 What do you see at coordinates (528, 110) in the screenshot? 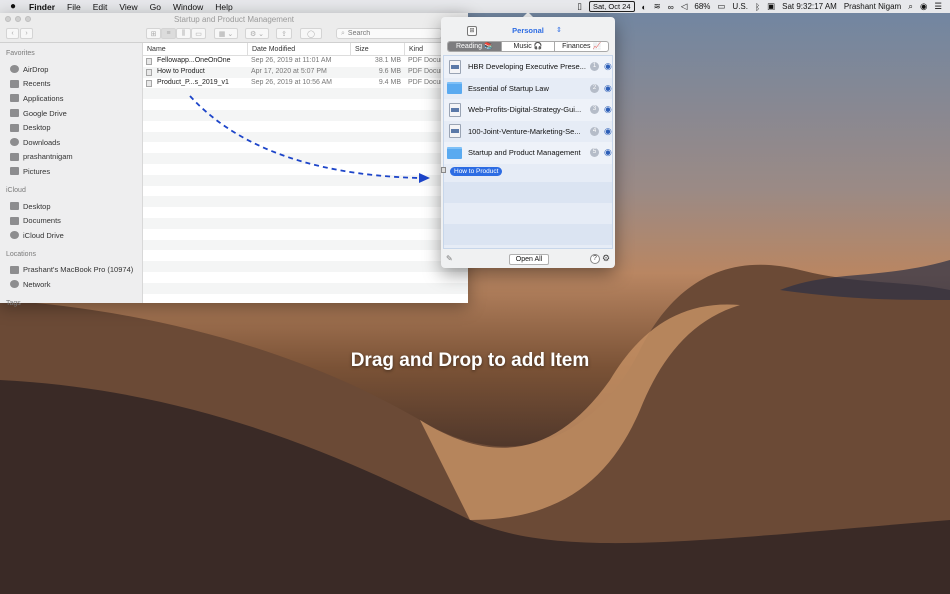
I see `list-item: Web-Profits-Digital-Strategy-Gui... 3 ◉` at bounding box center [528, 110].